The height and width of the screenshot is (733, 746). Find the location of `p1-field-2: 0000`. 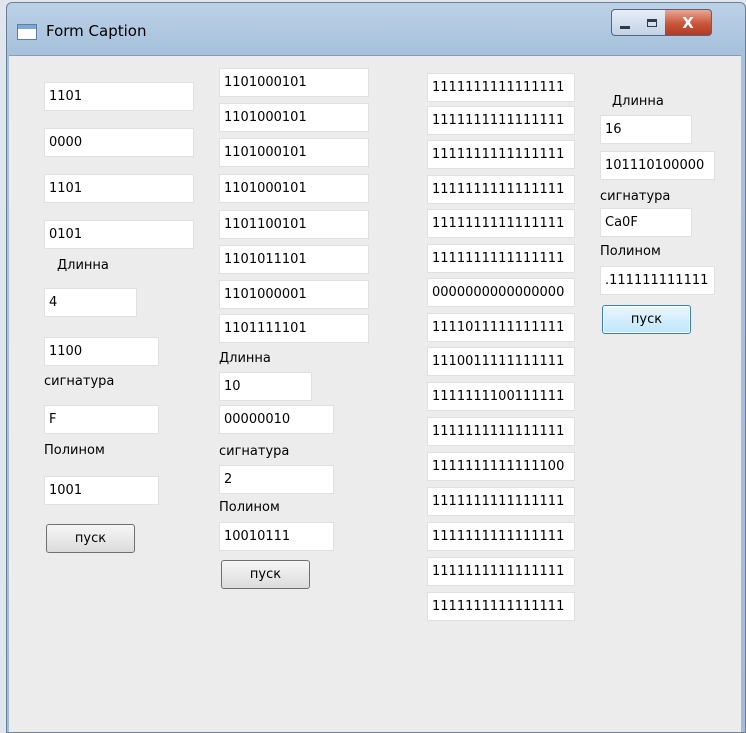

p1-field-2: 0000 is located at coordinates (119, 142).